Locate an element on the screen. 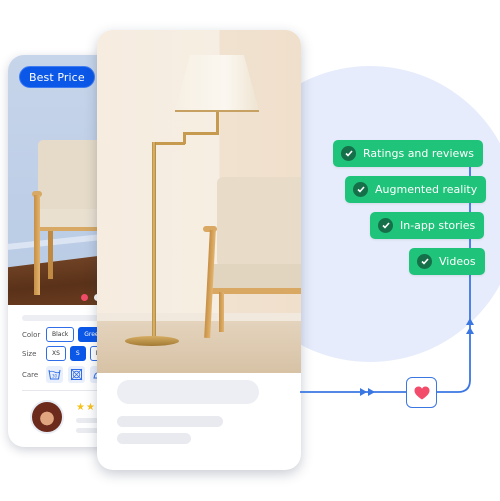 The width and height of the screenshot is (500, 501). baseboard is located at coordinates (199, 317).